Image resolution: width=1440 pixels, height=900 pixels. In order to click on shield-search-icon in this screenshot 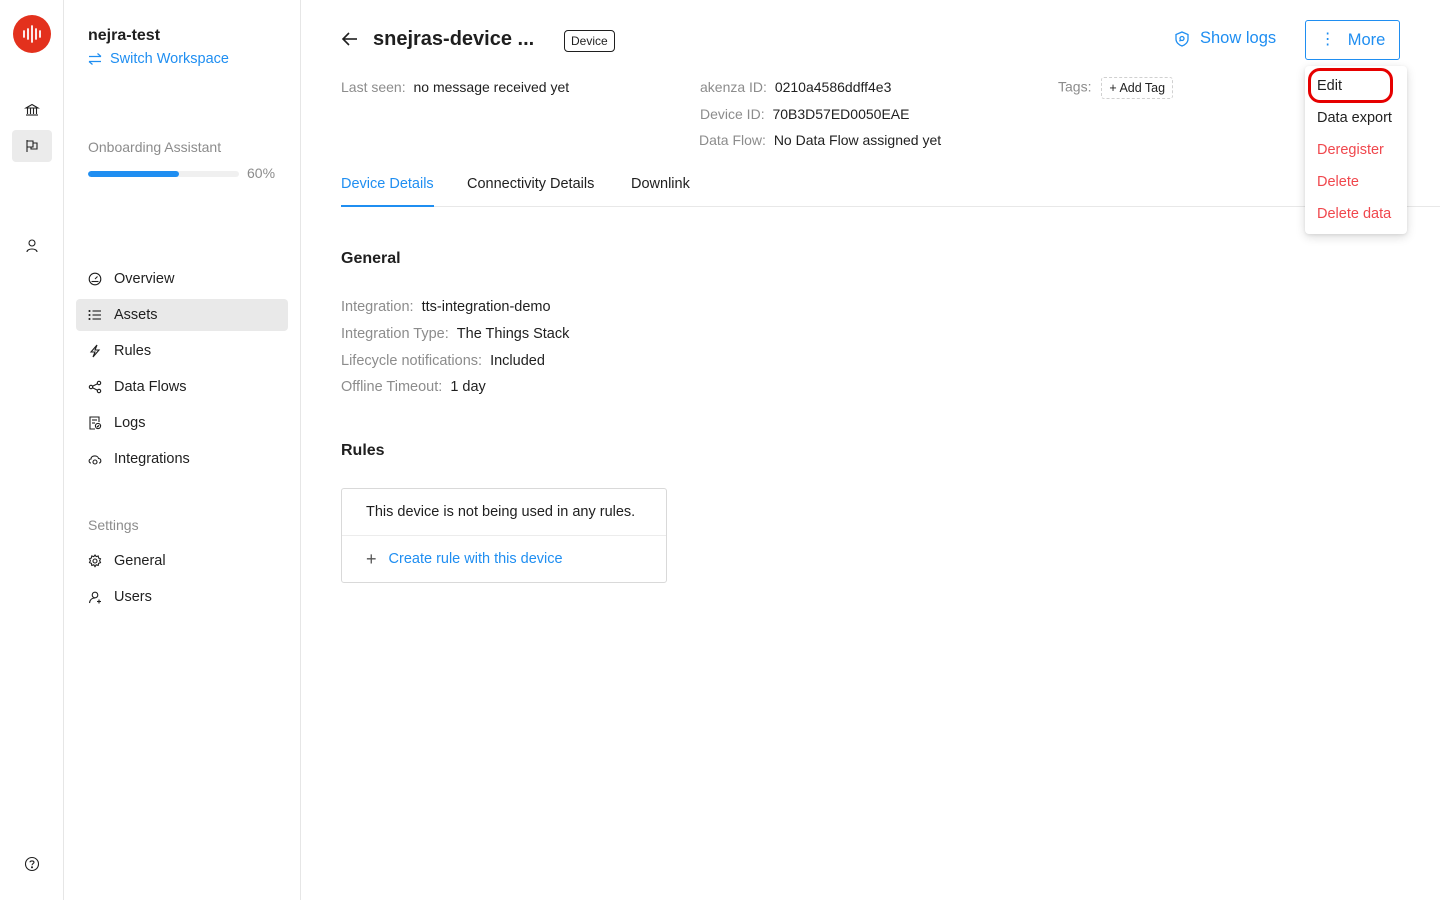, I will do `click(1182, 38)`.